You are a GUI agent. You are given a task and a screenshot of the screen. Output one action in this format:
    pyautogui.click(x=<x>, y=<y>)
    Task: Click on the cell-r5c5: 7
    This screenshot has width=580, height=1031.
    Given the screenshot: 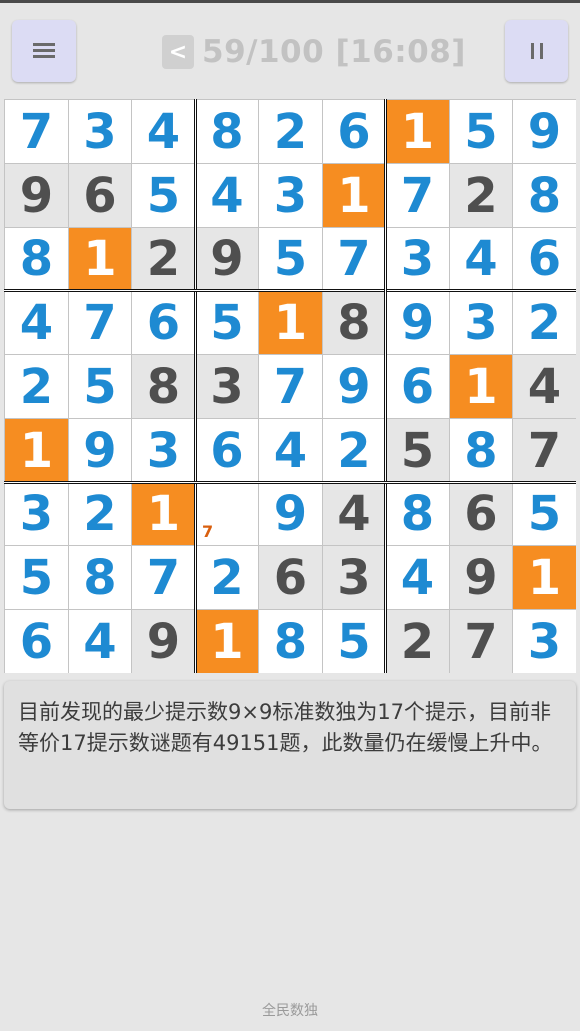 What is the action you would take?
    pyautogui.click(x=290, y=386)
    